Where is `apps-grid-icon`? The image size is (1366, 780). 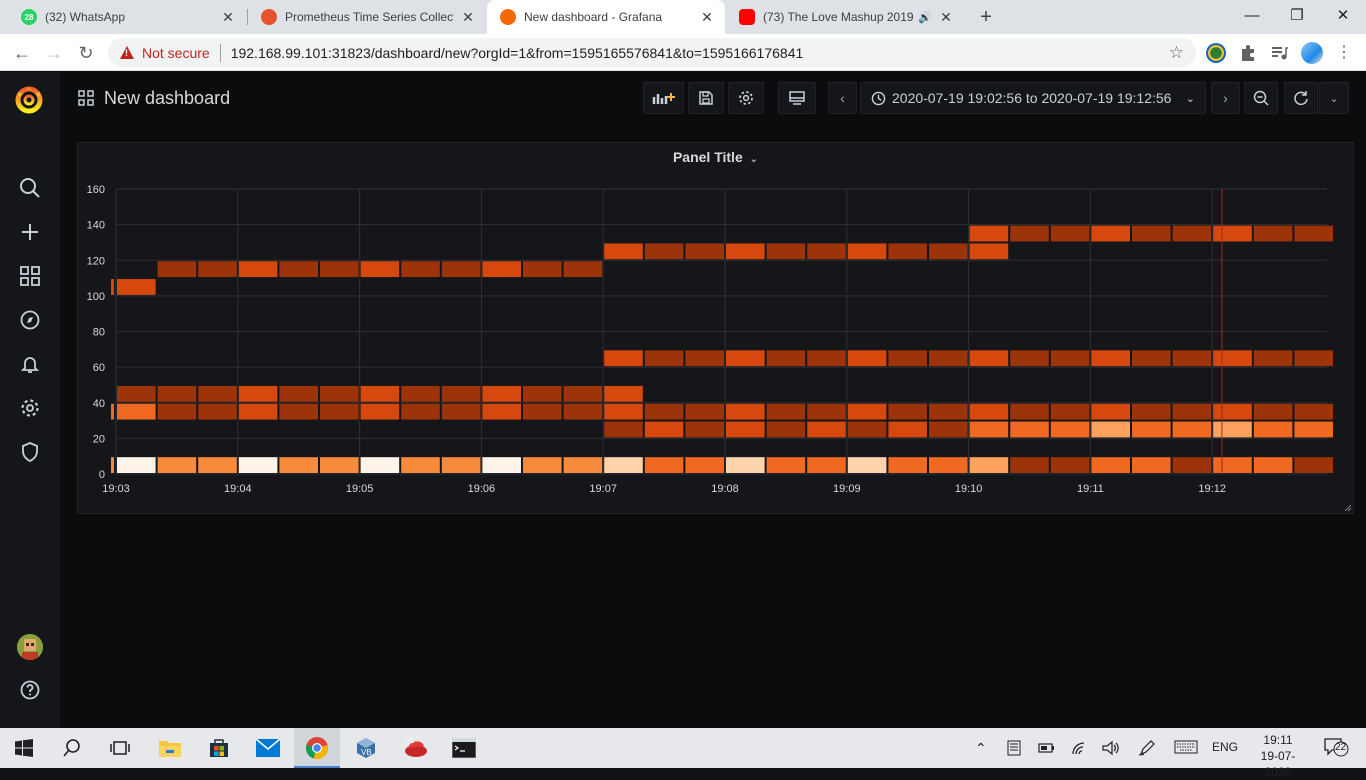 apps-grid-icon is located at coordinates (86, 98).